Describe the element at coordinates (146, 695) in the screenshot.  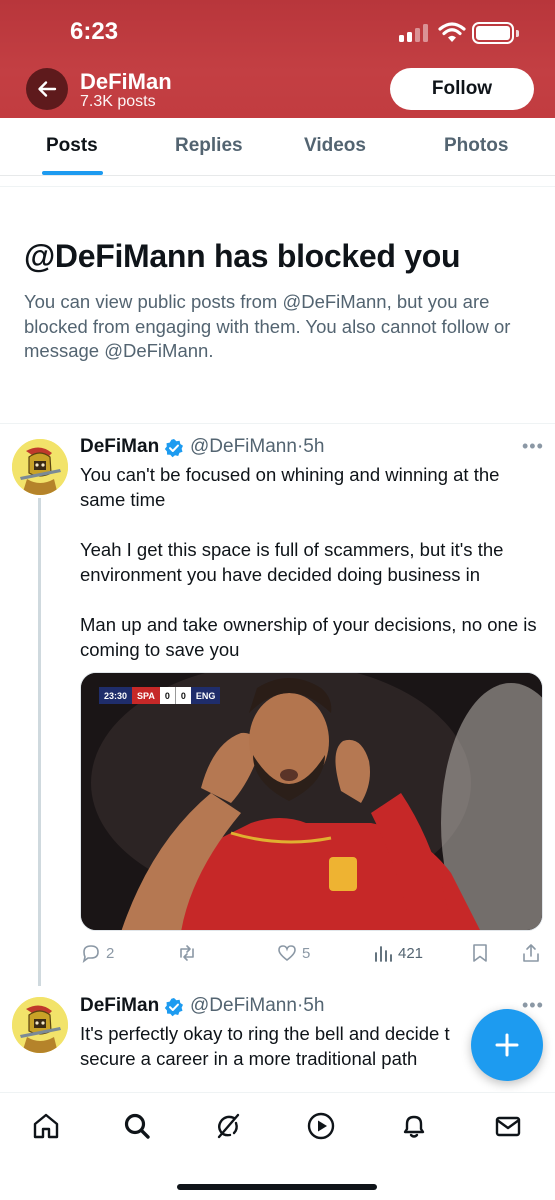
I see `scorebug-home-team: SPA` at that location.